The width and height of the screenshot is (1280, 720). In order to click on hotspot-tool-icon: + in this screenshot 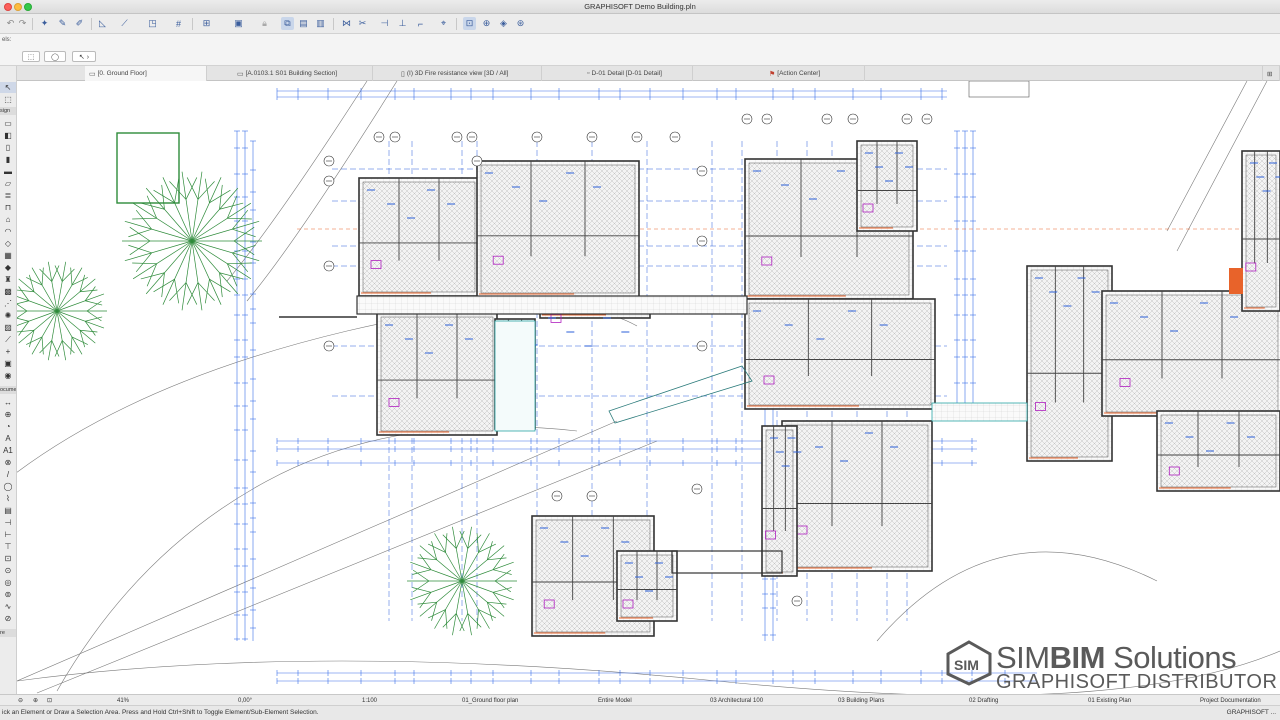, I will do `click(8, 351)`.